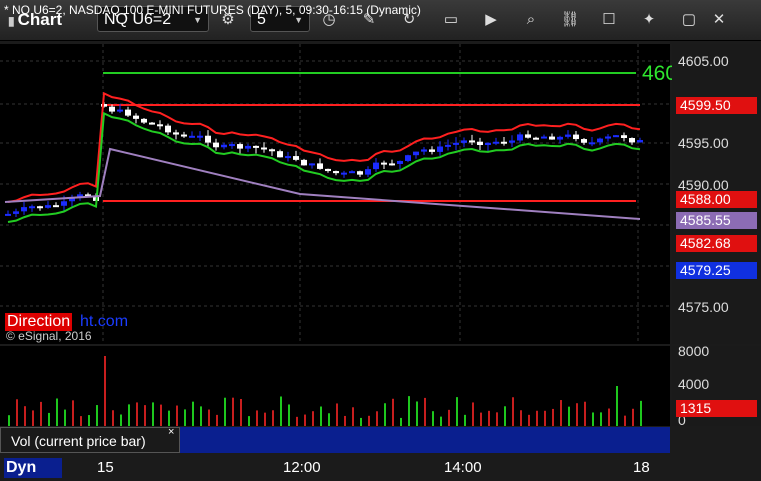  What do you see at coordinates (171, 432) in the screenshot?
I see `close-icon: ×` at bounding box center [171, 432].